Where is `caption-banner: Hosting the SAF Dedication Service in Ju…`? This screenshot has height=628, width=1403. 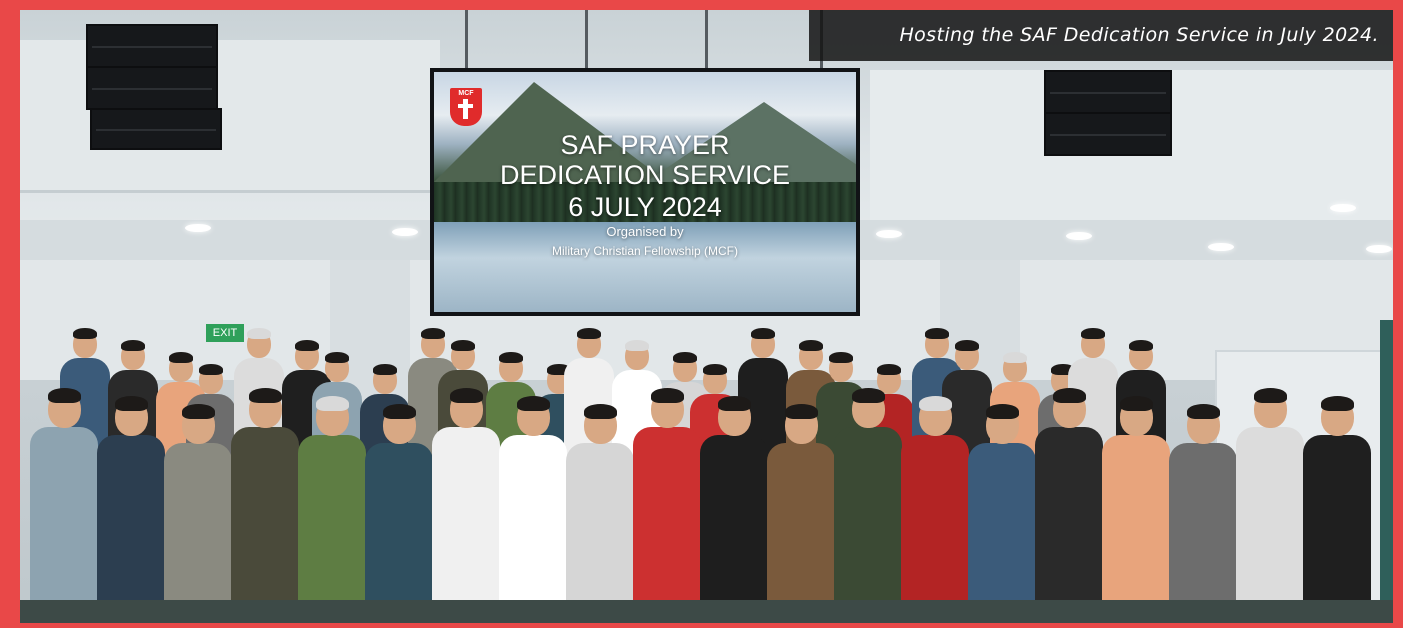 caption-banner: Hosting the SAF Dedication Service in Ju… is located at coordinates (1101, 35).